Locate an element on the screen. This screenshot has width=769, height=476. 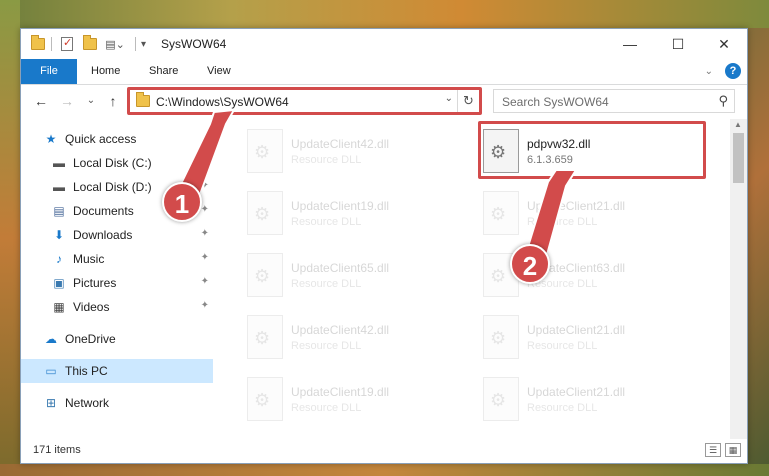
callout-2: 2 is located at coordinates (530, 264).